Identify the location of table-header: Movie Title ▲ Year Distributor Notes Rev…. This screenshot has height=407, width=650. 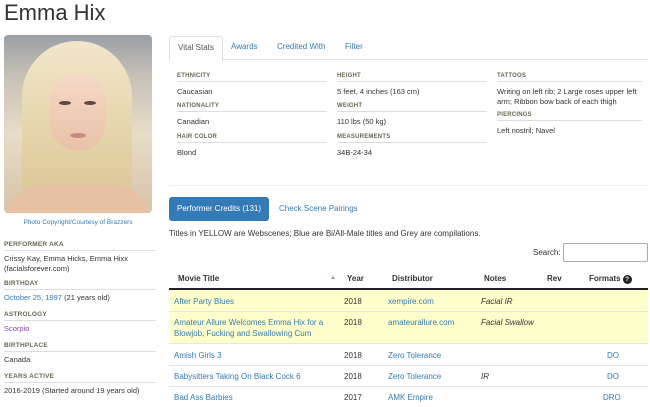
(408, 279).